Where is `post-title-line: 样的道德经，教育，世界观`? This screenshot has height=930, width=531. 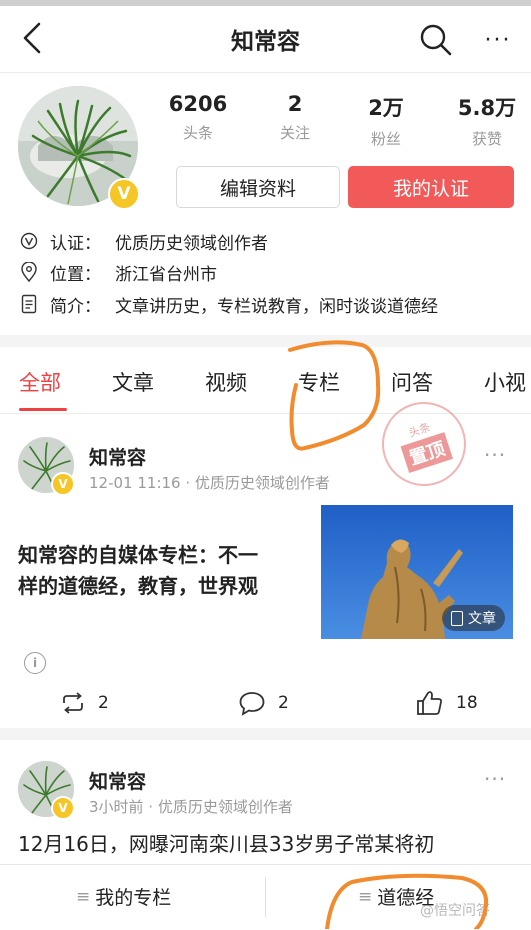 post-title-line: 样的道德经，教育，世界观 is located at coordinates (138, 586).